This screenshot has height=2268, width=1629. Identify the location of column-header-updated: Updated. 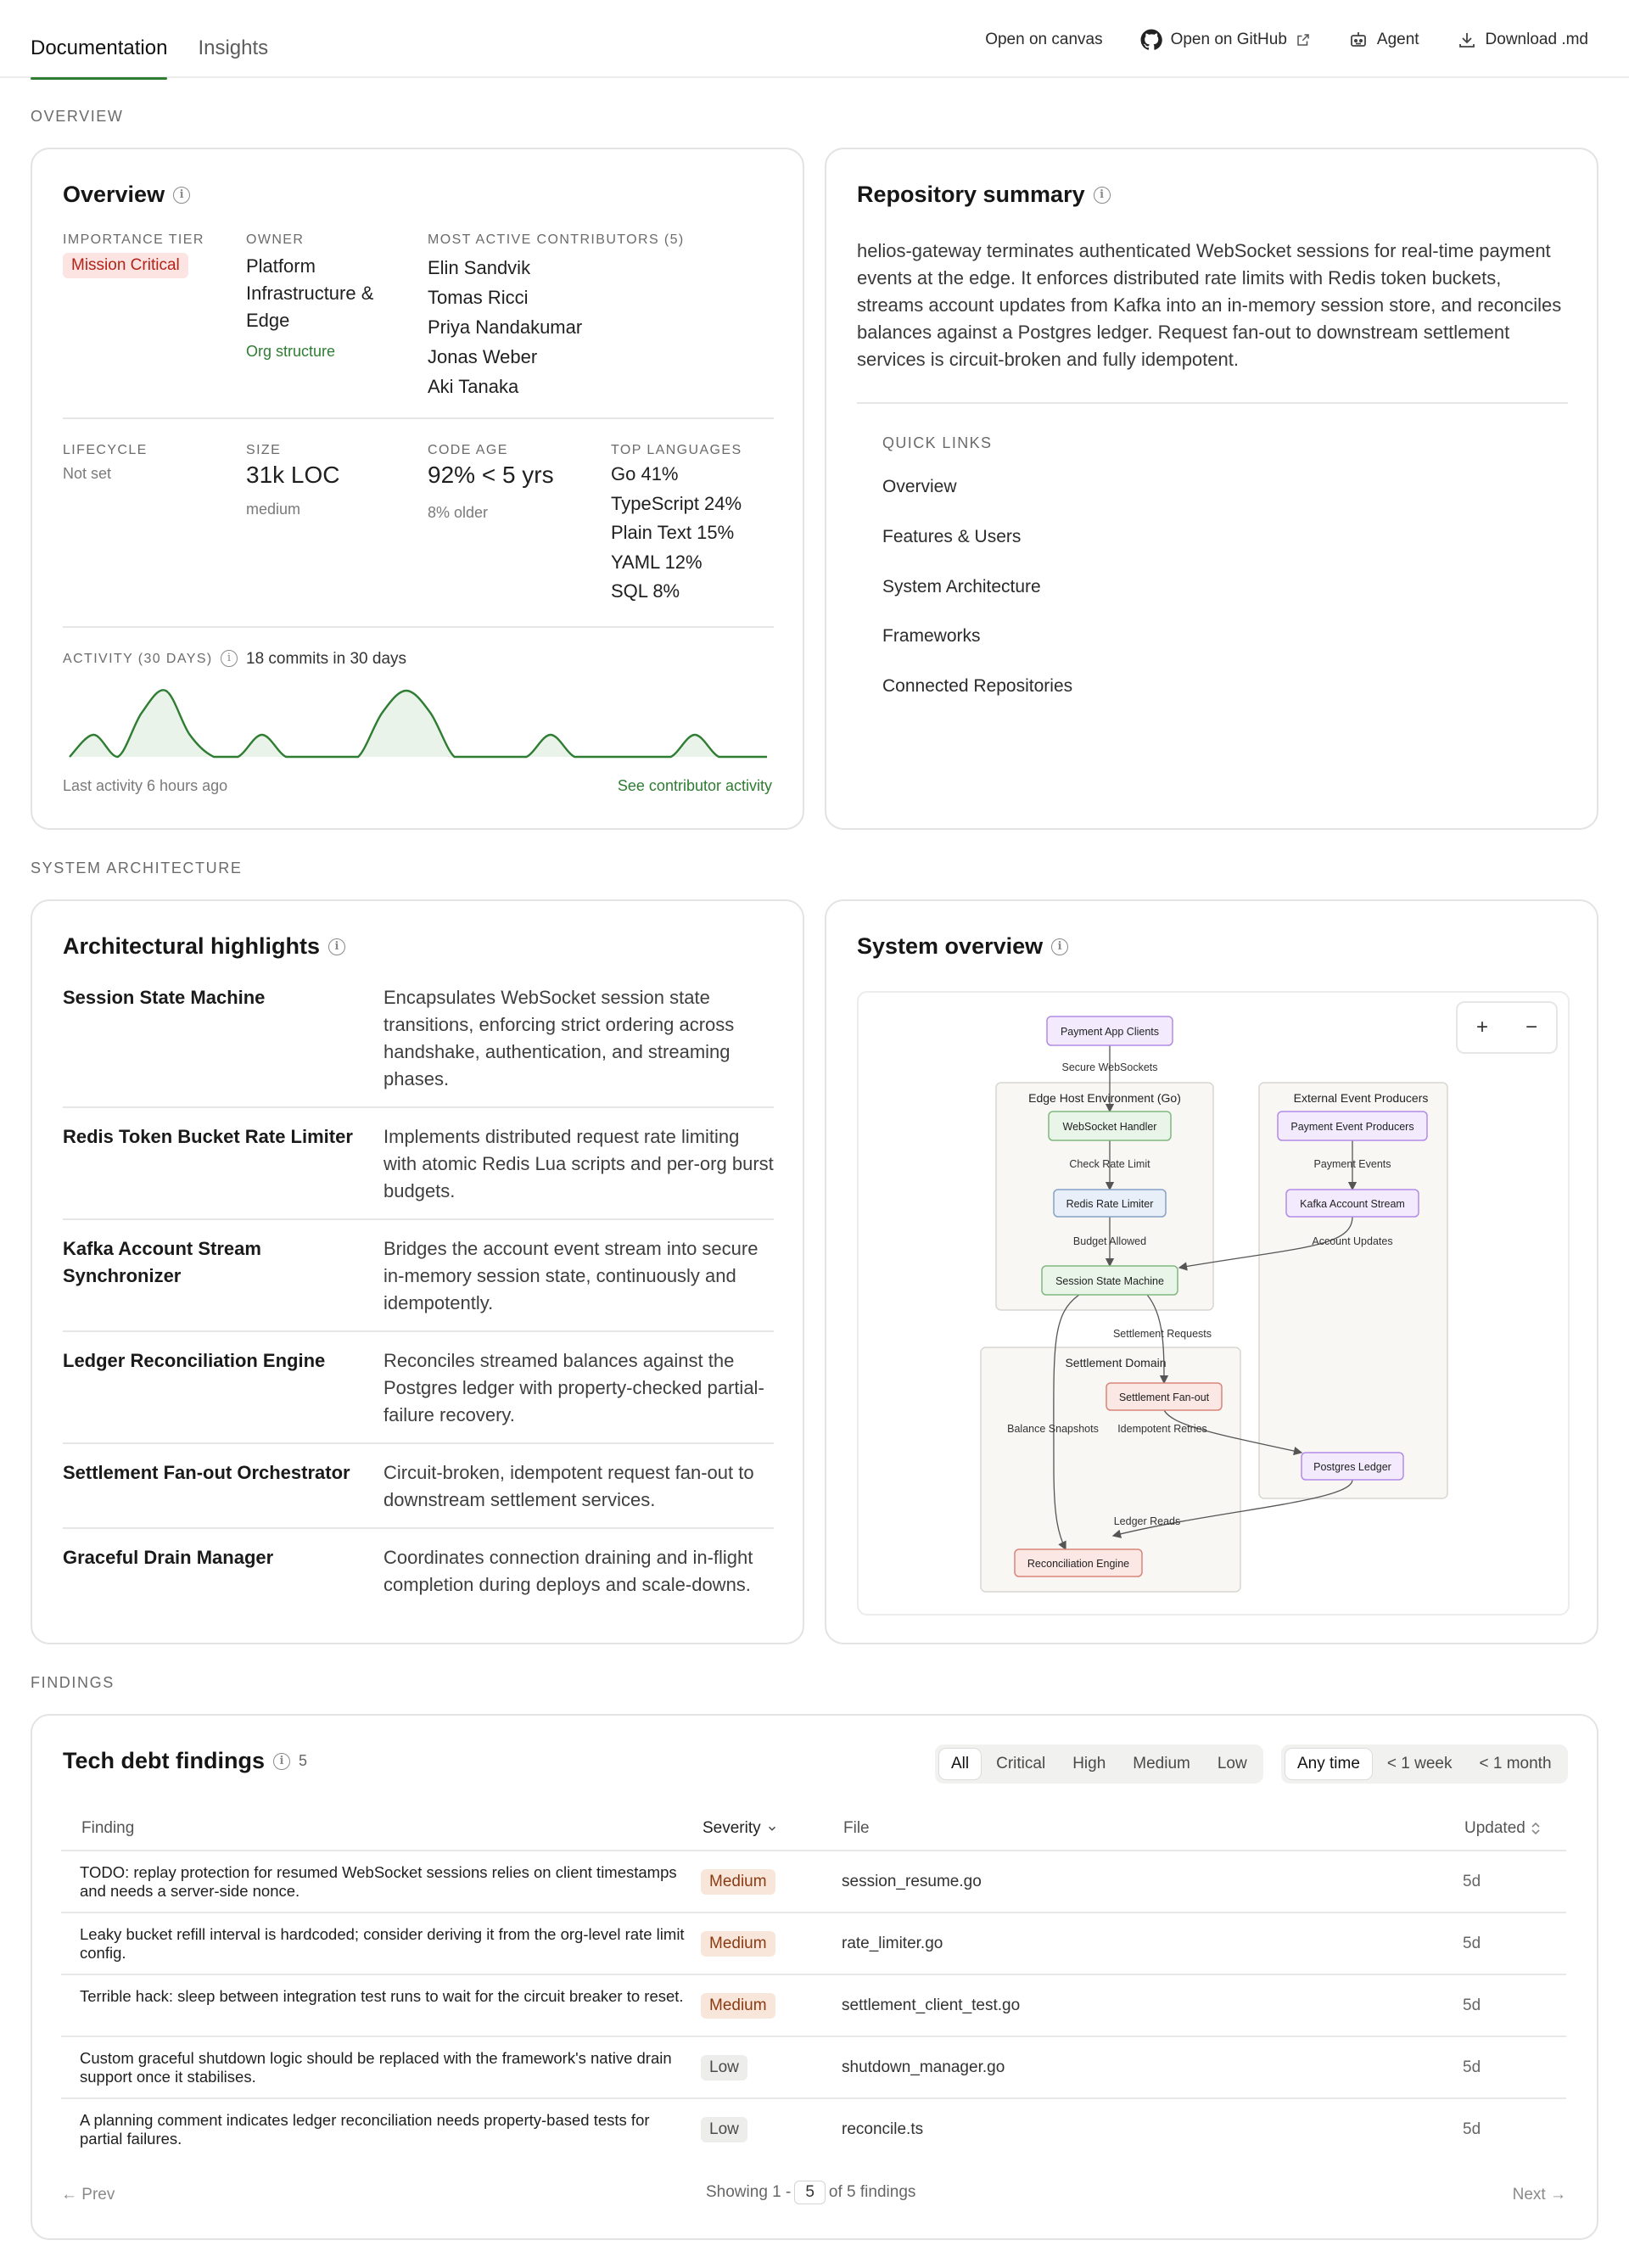
(1502, 1829).